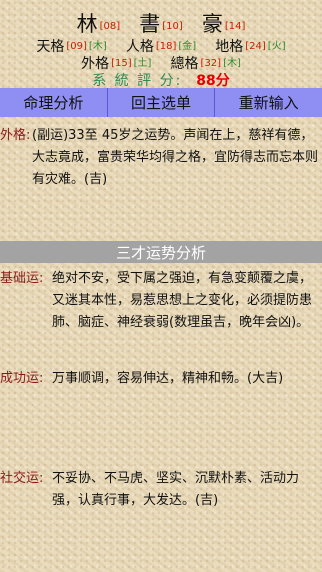  I want to click on section-title: 三才运势分析, so click(161, 252).